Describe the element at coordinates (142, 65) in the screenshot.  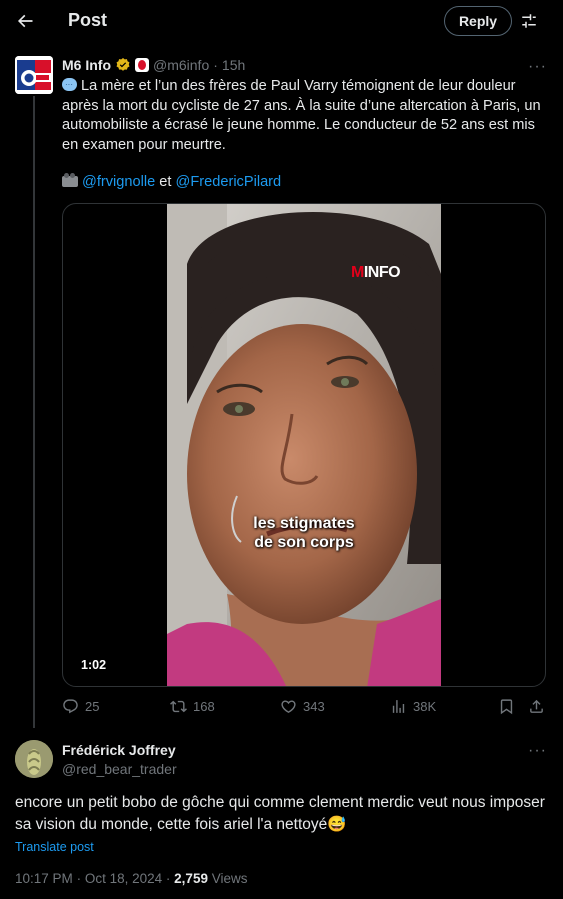
I see `affiliate-badge` at that location.